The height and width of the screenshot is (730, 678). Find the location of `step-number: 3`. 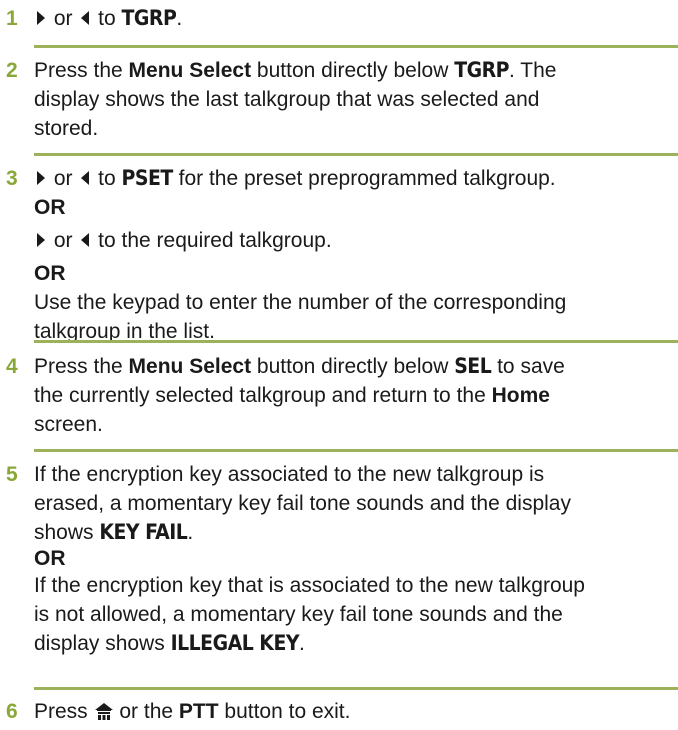

step-number: 3 is located at coordinates (12, 178).